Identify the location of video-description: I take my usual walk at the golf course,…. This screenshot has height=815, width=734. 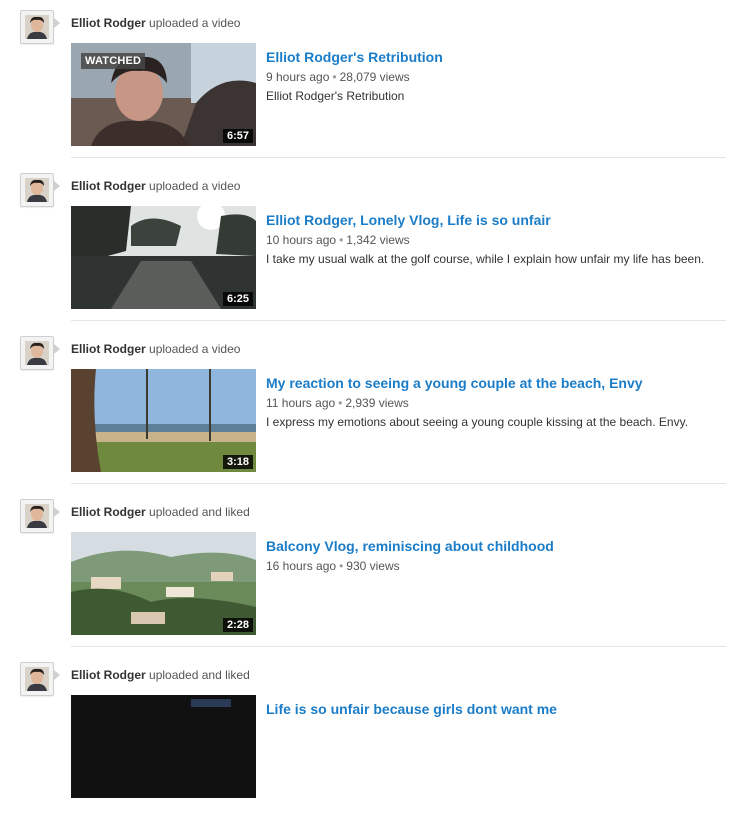
(485, 259).